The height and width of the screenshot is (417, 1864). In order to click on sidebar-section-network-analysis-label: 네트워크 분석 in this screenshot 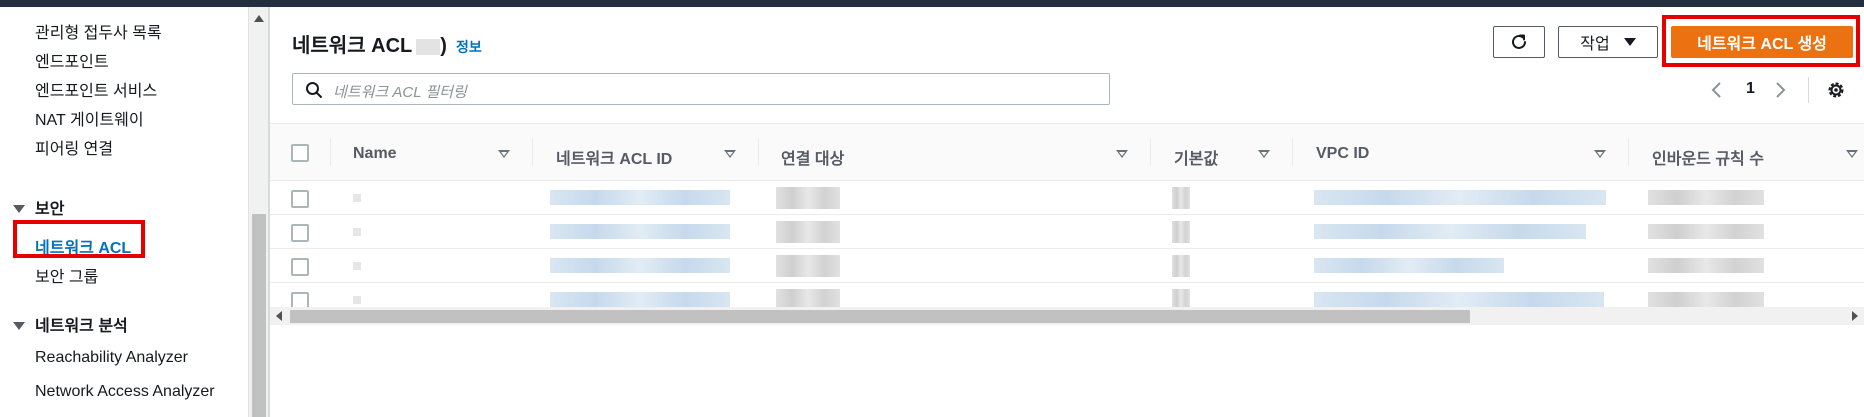, I will do `click(81, 326)`.